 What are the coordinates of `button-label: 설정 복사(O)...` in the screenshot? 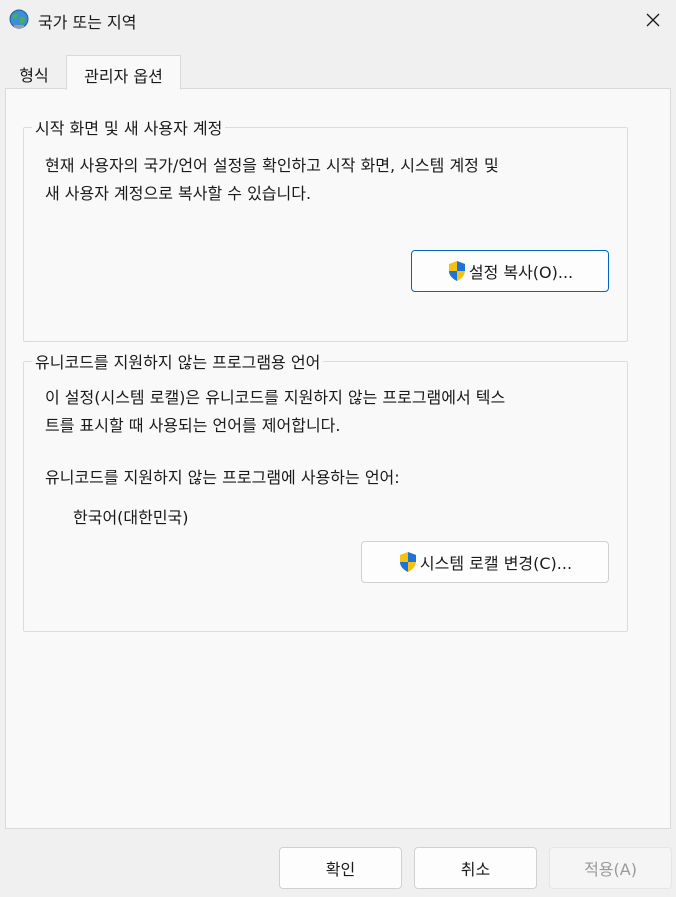 It's located at (521, 272).